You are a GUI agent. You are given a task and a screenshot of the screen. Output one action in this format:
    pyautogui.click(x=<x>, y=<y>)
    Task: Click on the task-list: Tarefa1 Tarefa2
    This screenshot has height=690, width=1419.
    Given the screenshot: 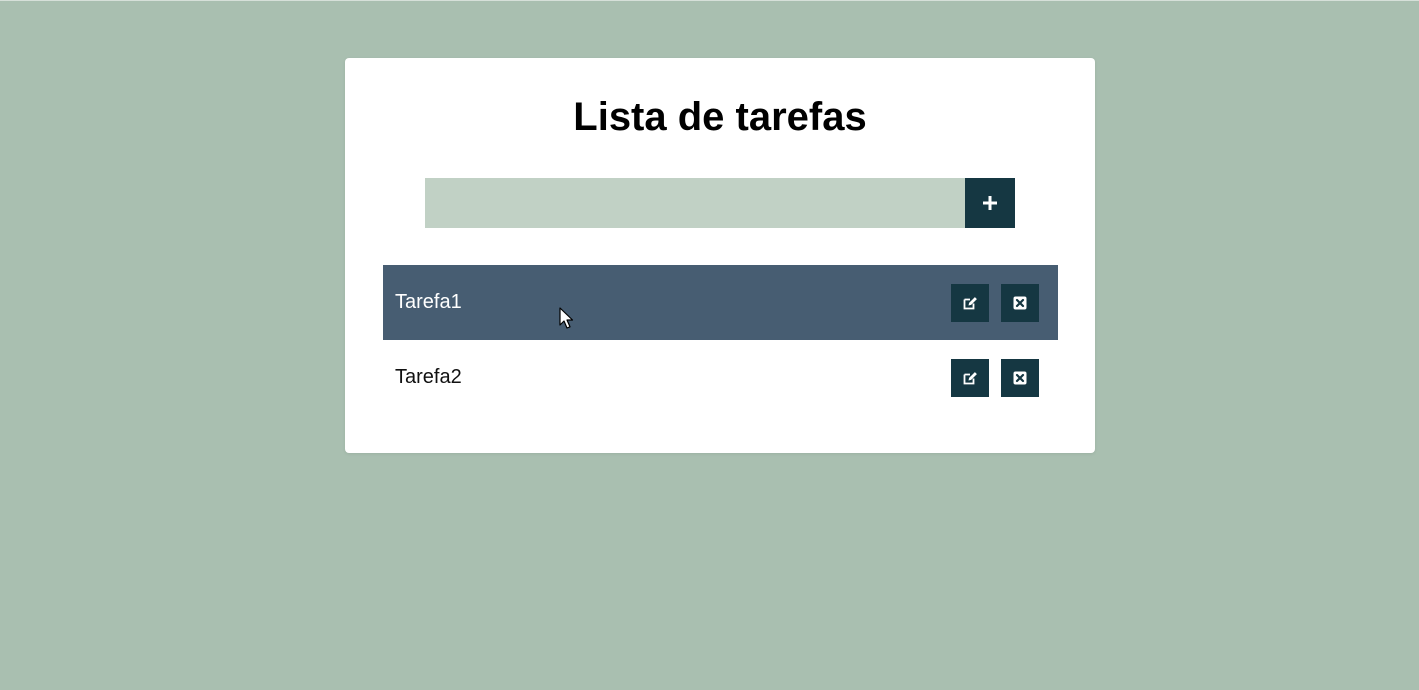 What is the action you would take?
    pyautogui.click(x=720, y=340)
    